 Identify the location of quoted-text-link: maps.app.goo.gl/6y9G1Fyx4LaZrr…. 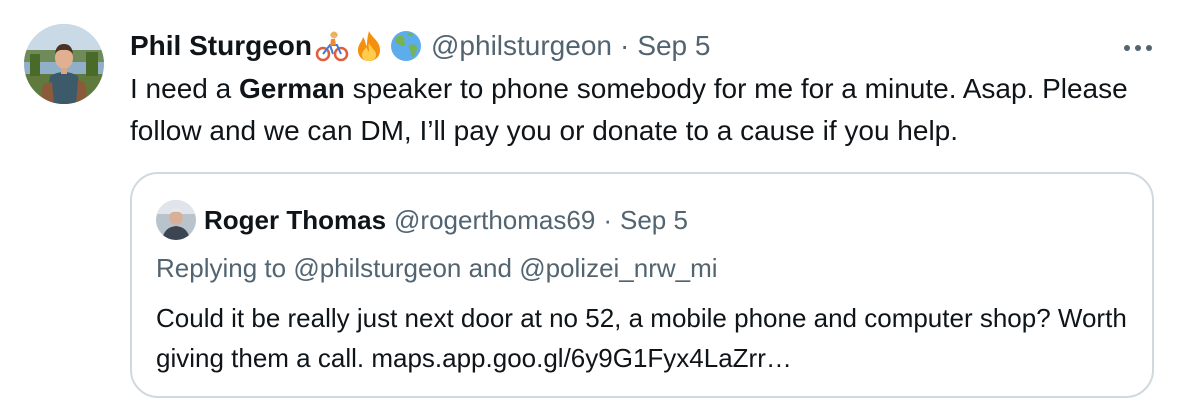
(581, 358).